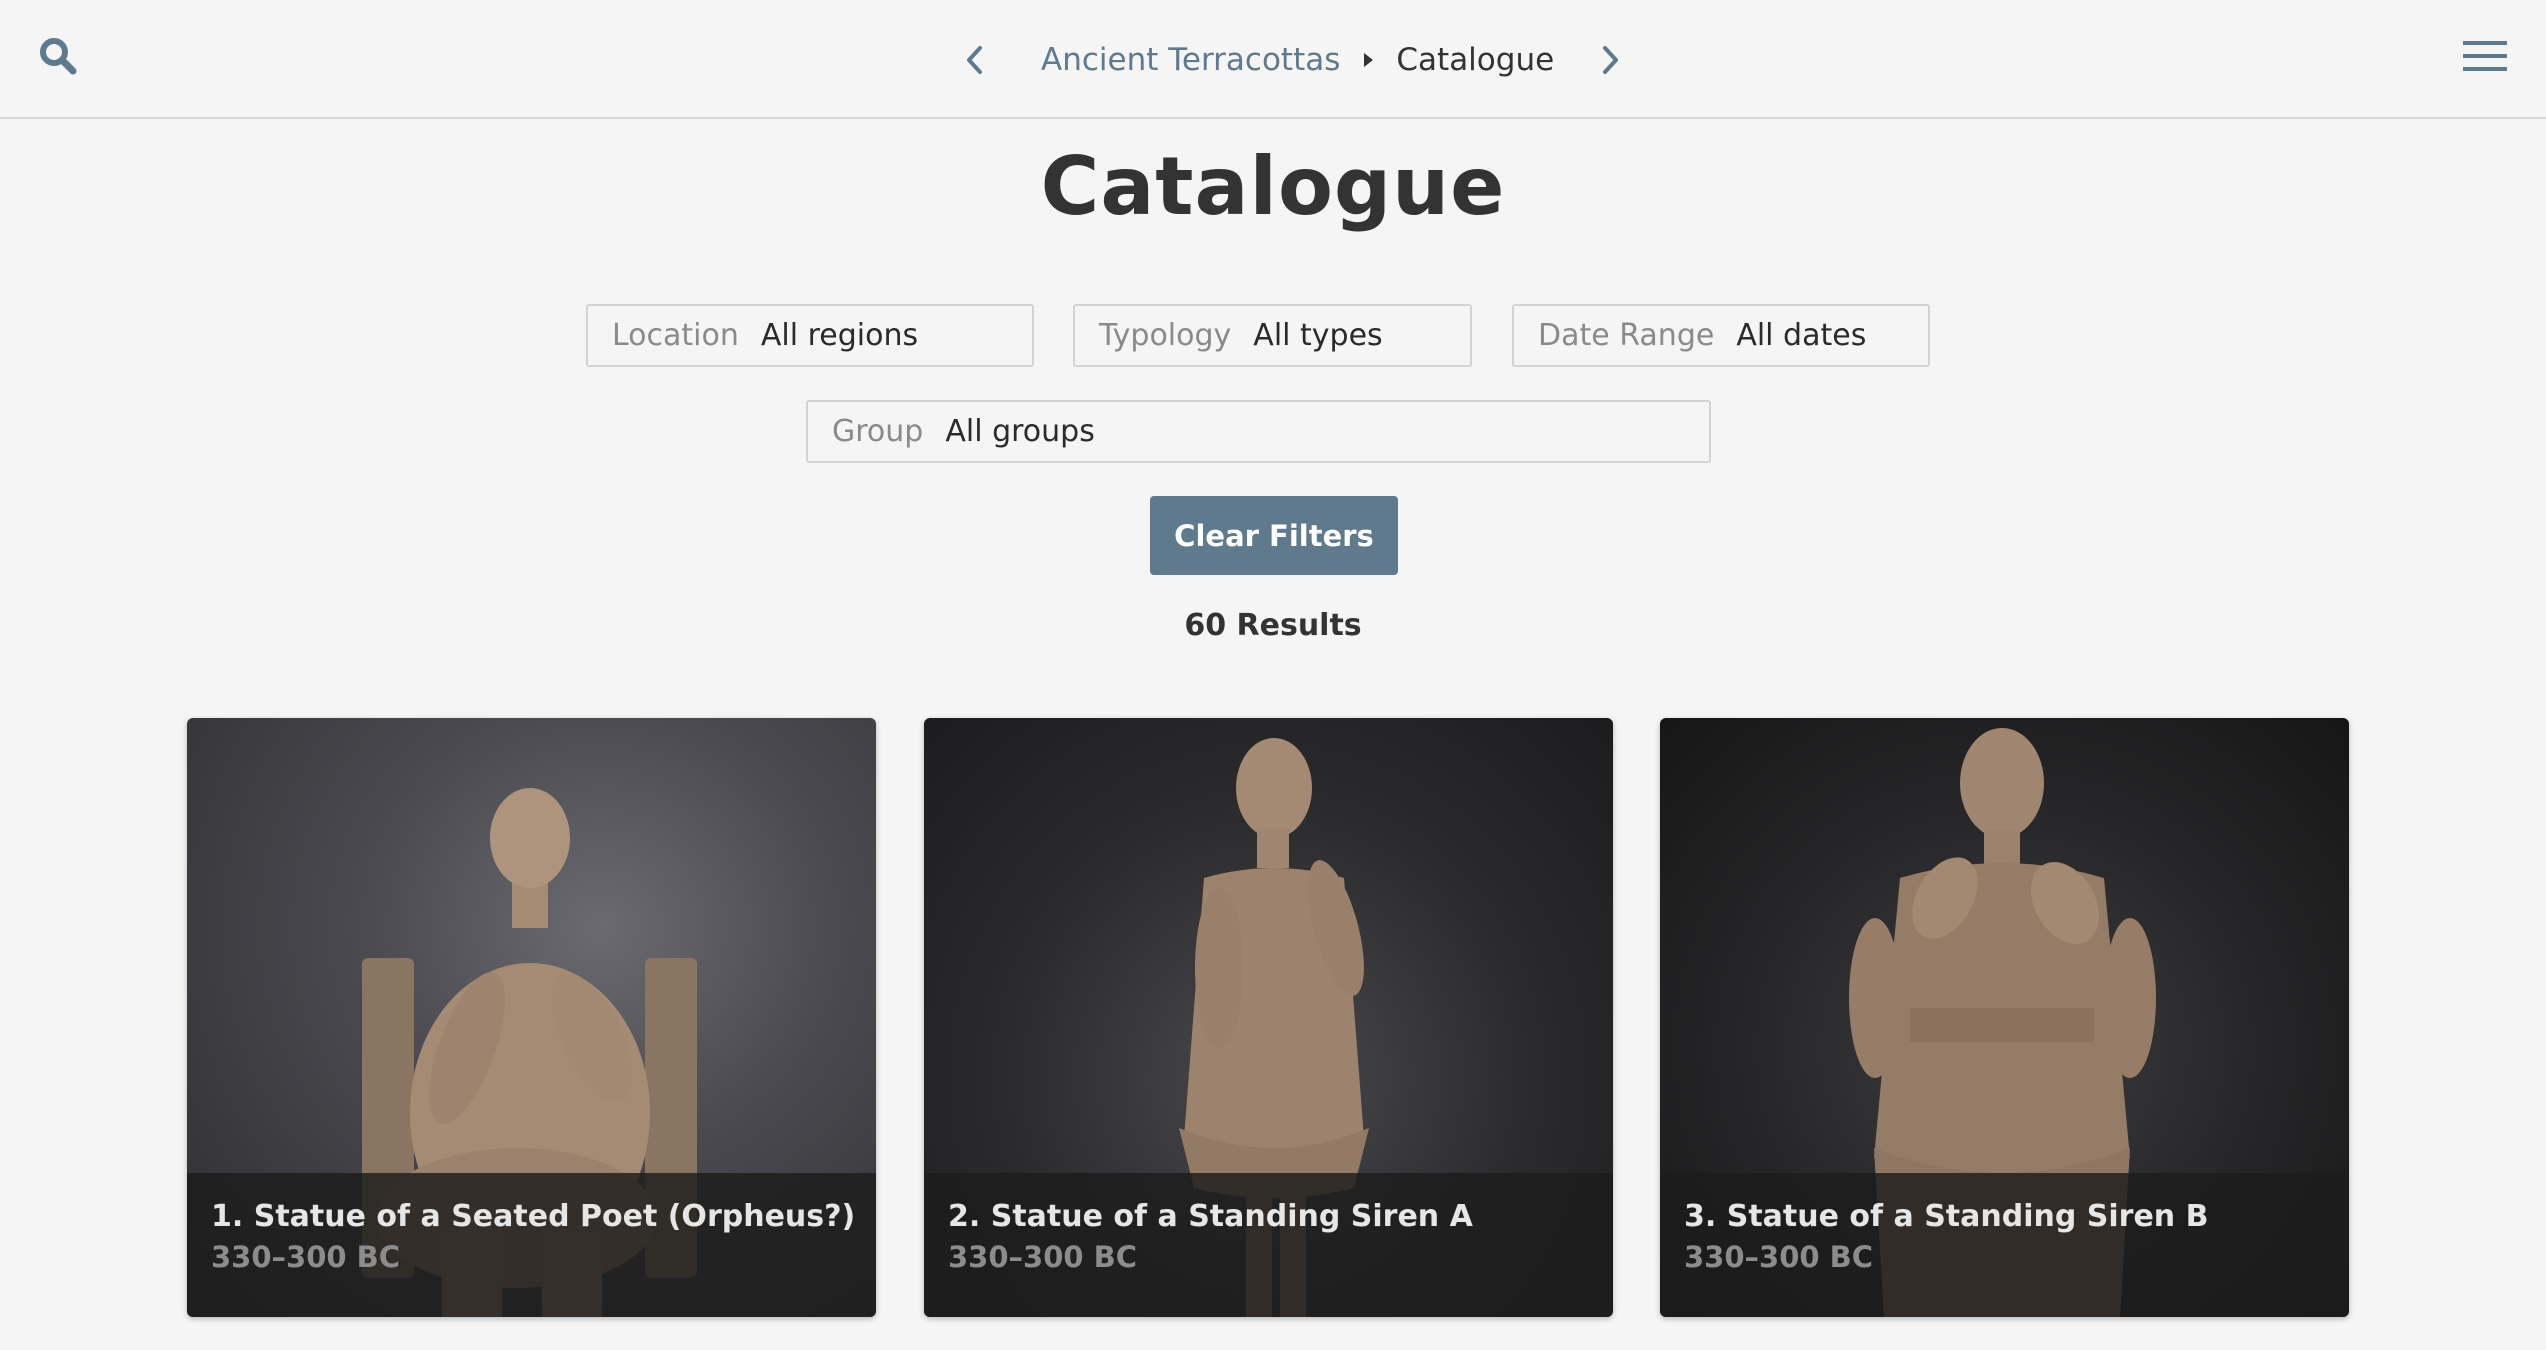 The height and width of the screenshot is (1350, 2546). Describe the element at coordinates (675, 335) in the screenshot. I see `location-filter-label: Location` at that location.